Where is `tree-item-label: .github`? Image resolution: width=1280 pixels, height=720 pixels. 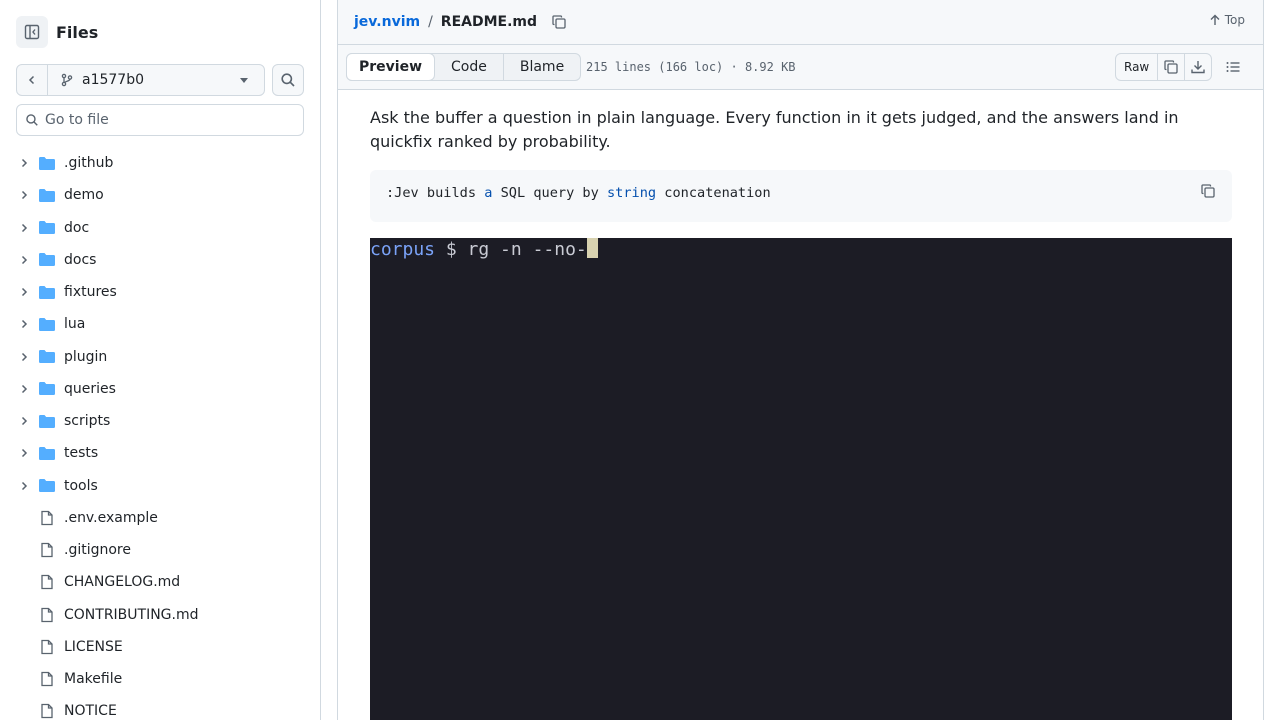
tree-item-label: .github is located at coordinates (89, 163).